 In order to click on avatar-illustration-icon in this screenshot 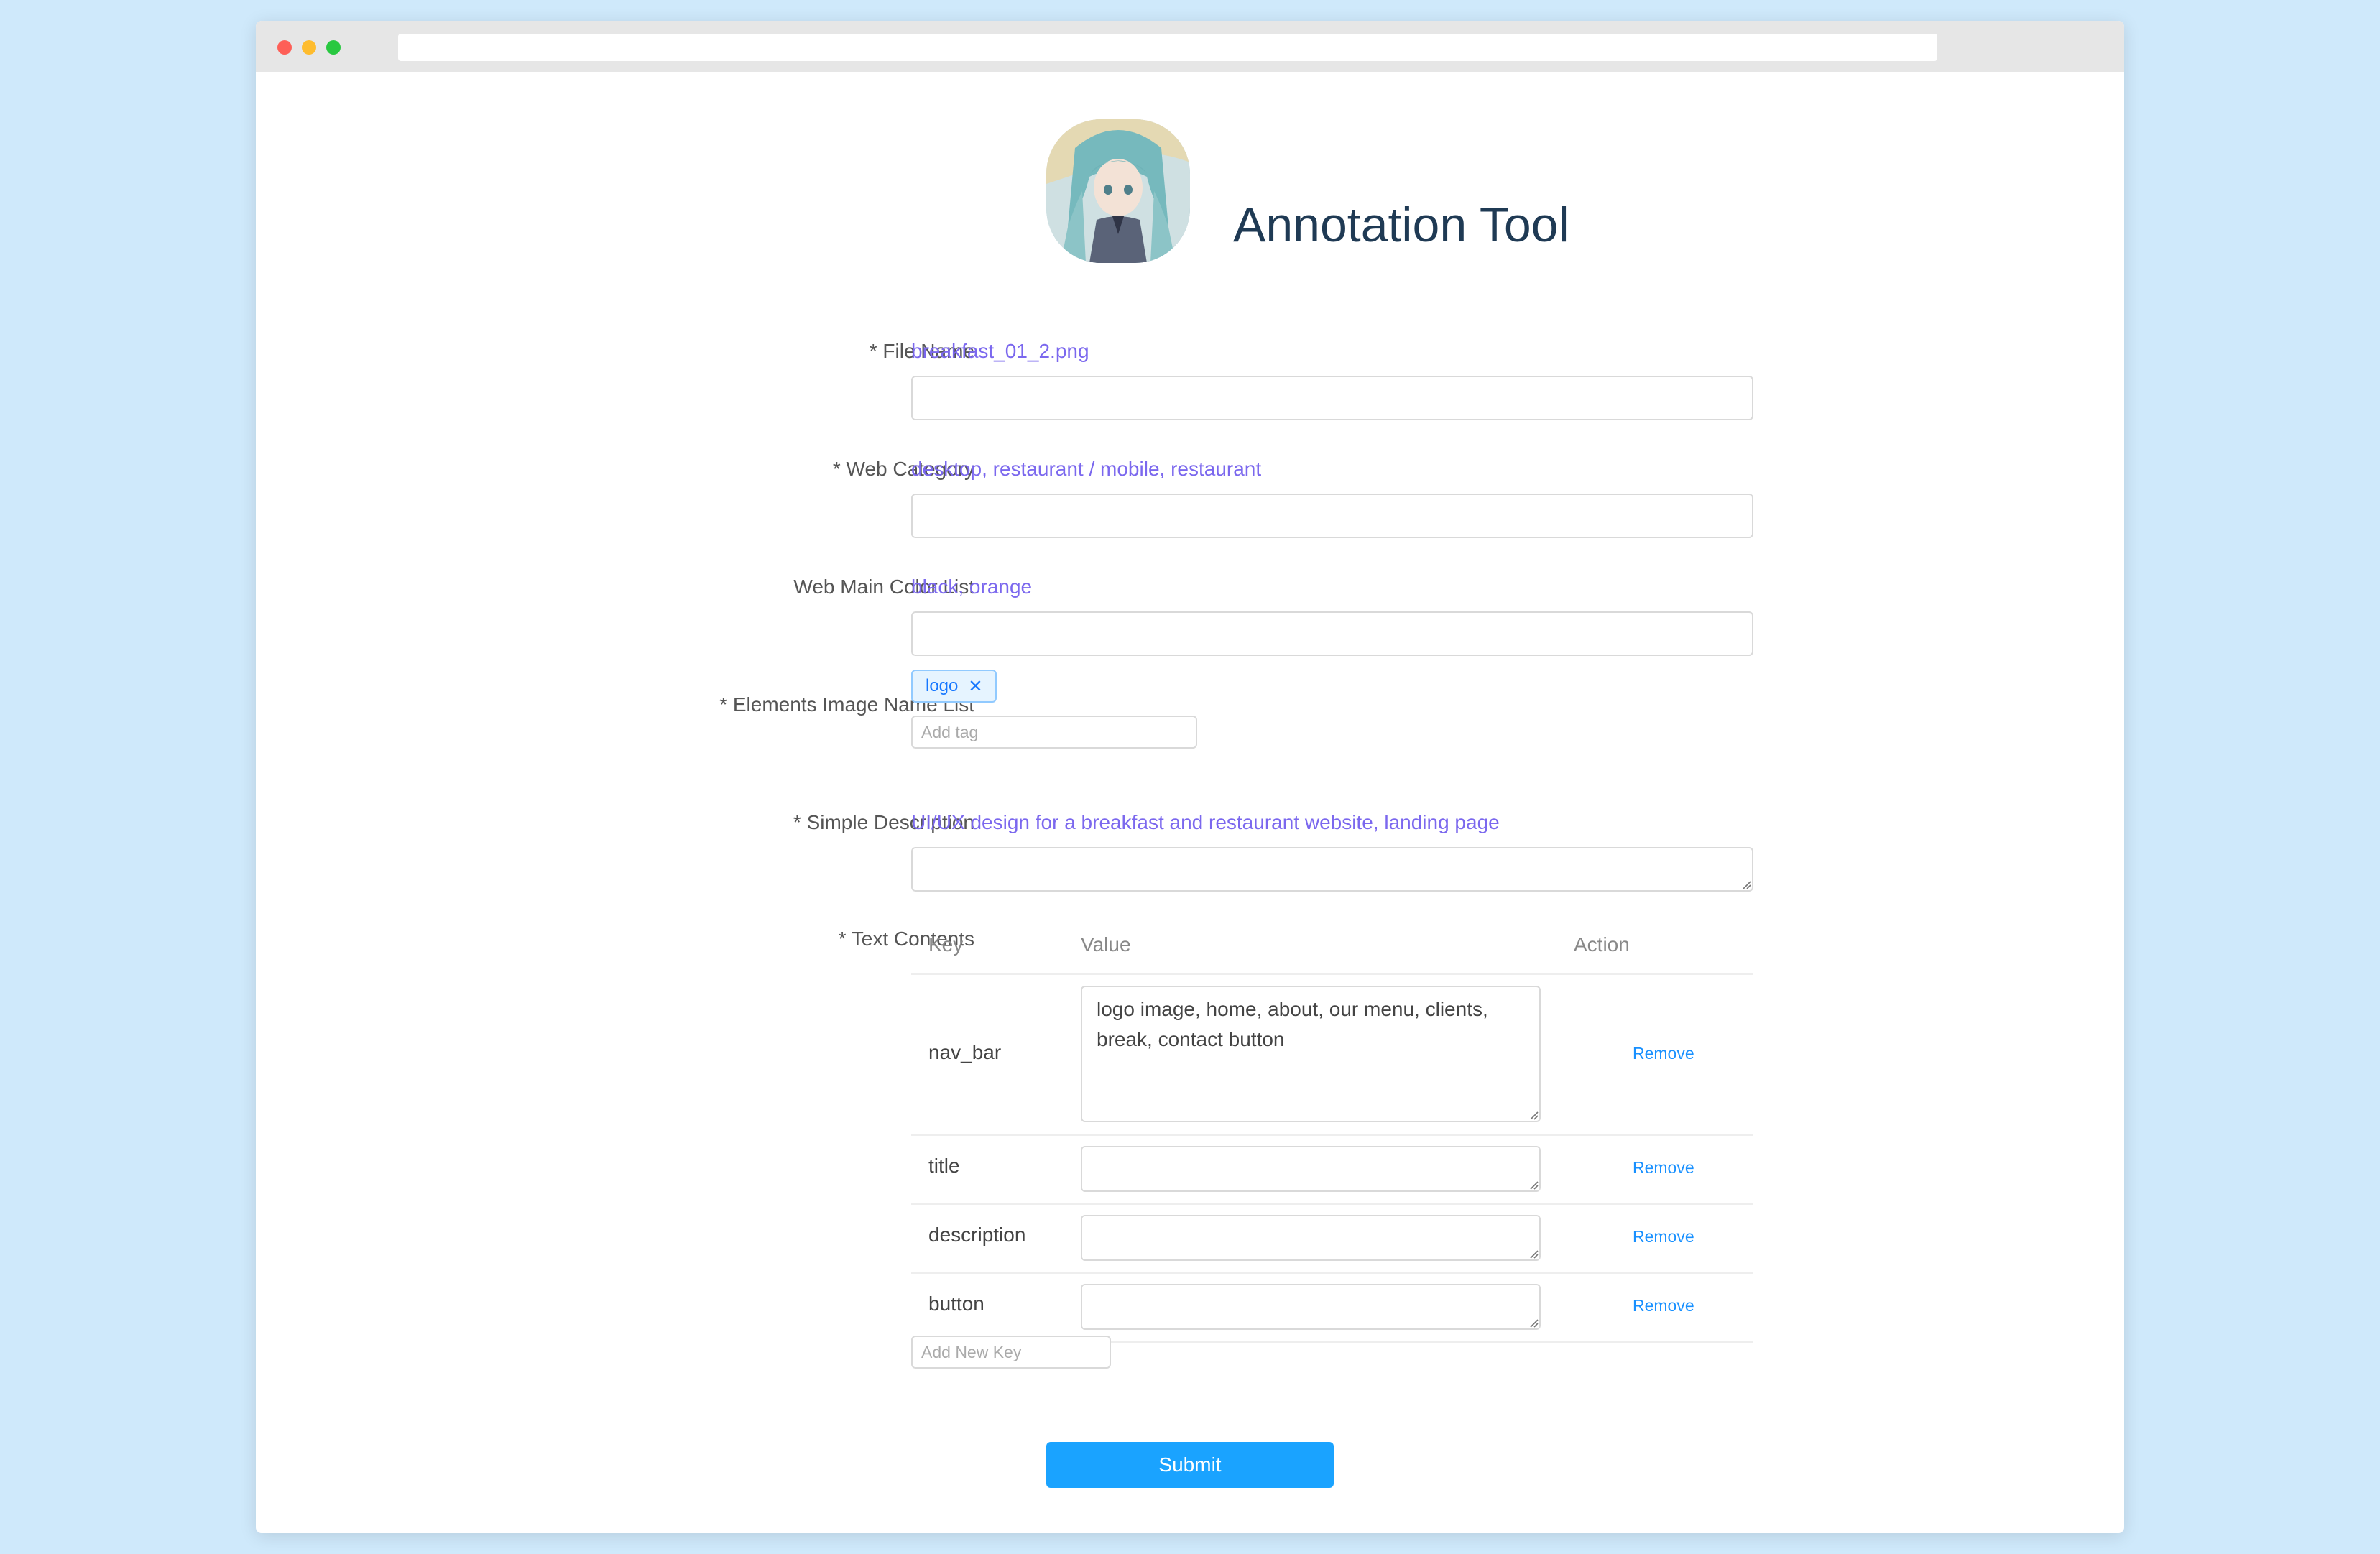, I will do `click(1118, 191)`.